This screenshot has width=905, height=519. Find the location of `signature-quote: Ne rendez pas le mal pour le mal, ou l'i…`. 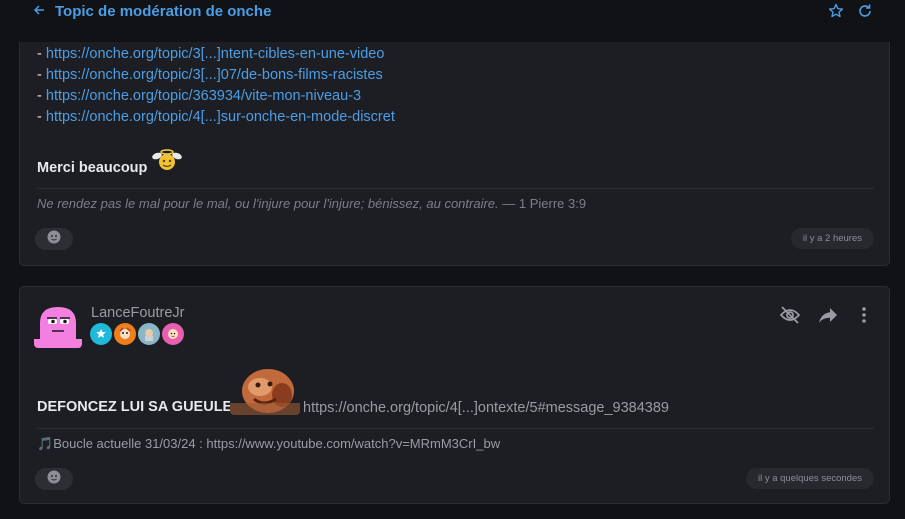

signature-quote: Ne rendez pas le mal pour le mal, ou l'i… is located at coordinates (268, 203).